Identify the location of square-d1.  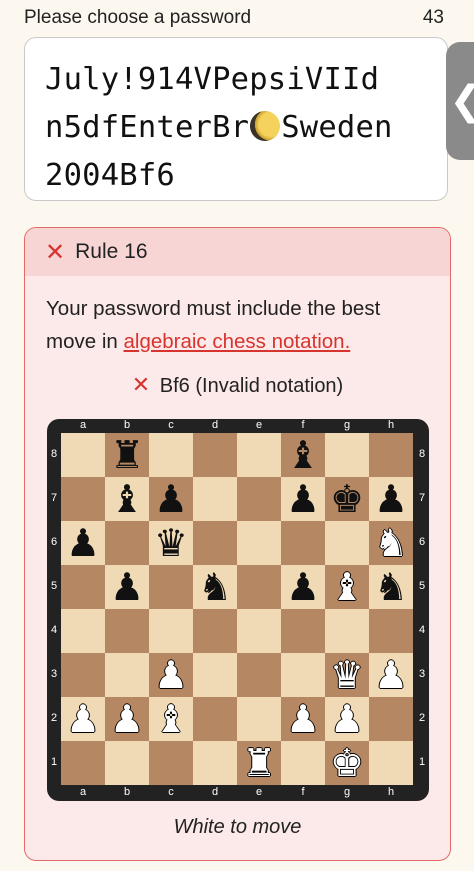
(215, 763).